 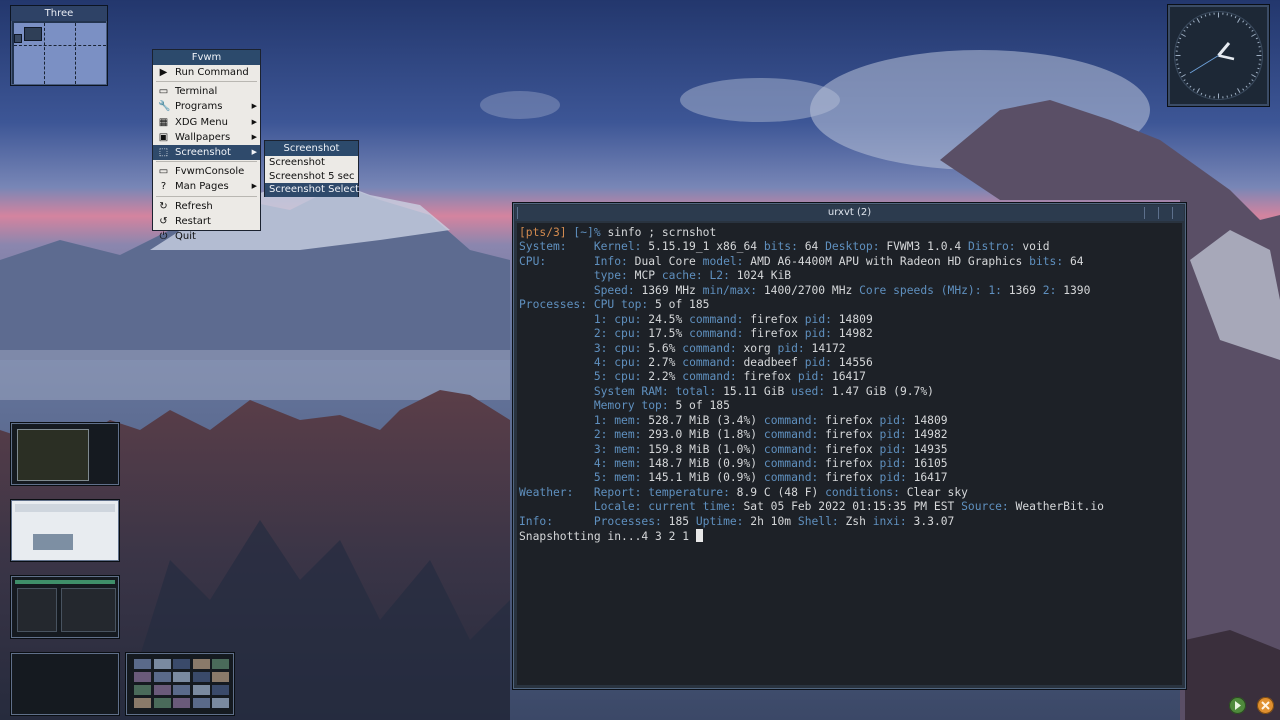 What do you see at coordinates (180, 684) in the screenshot?
I see `taskbar-thumbnail-wallpapers` at bounding box center [180, 684].